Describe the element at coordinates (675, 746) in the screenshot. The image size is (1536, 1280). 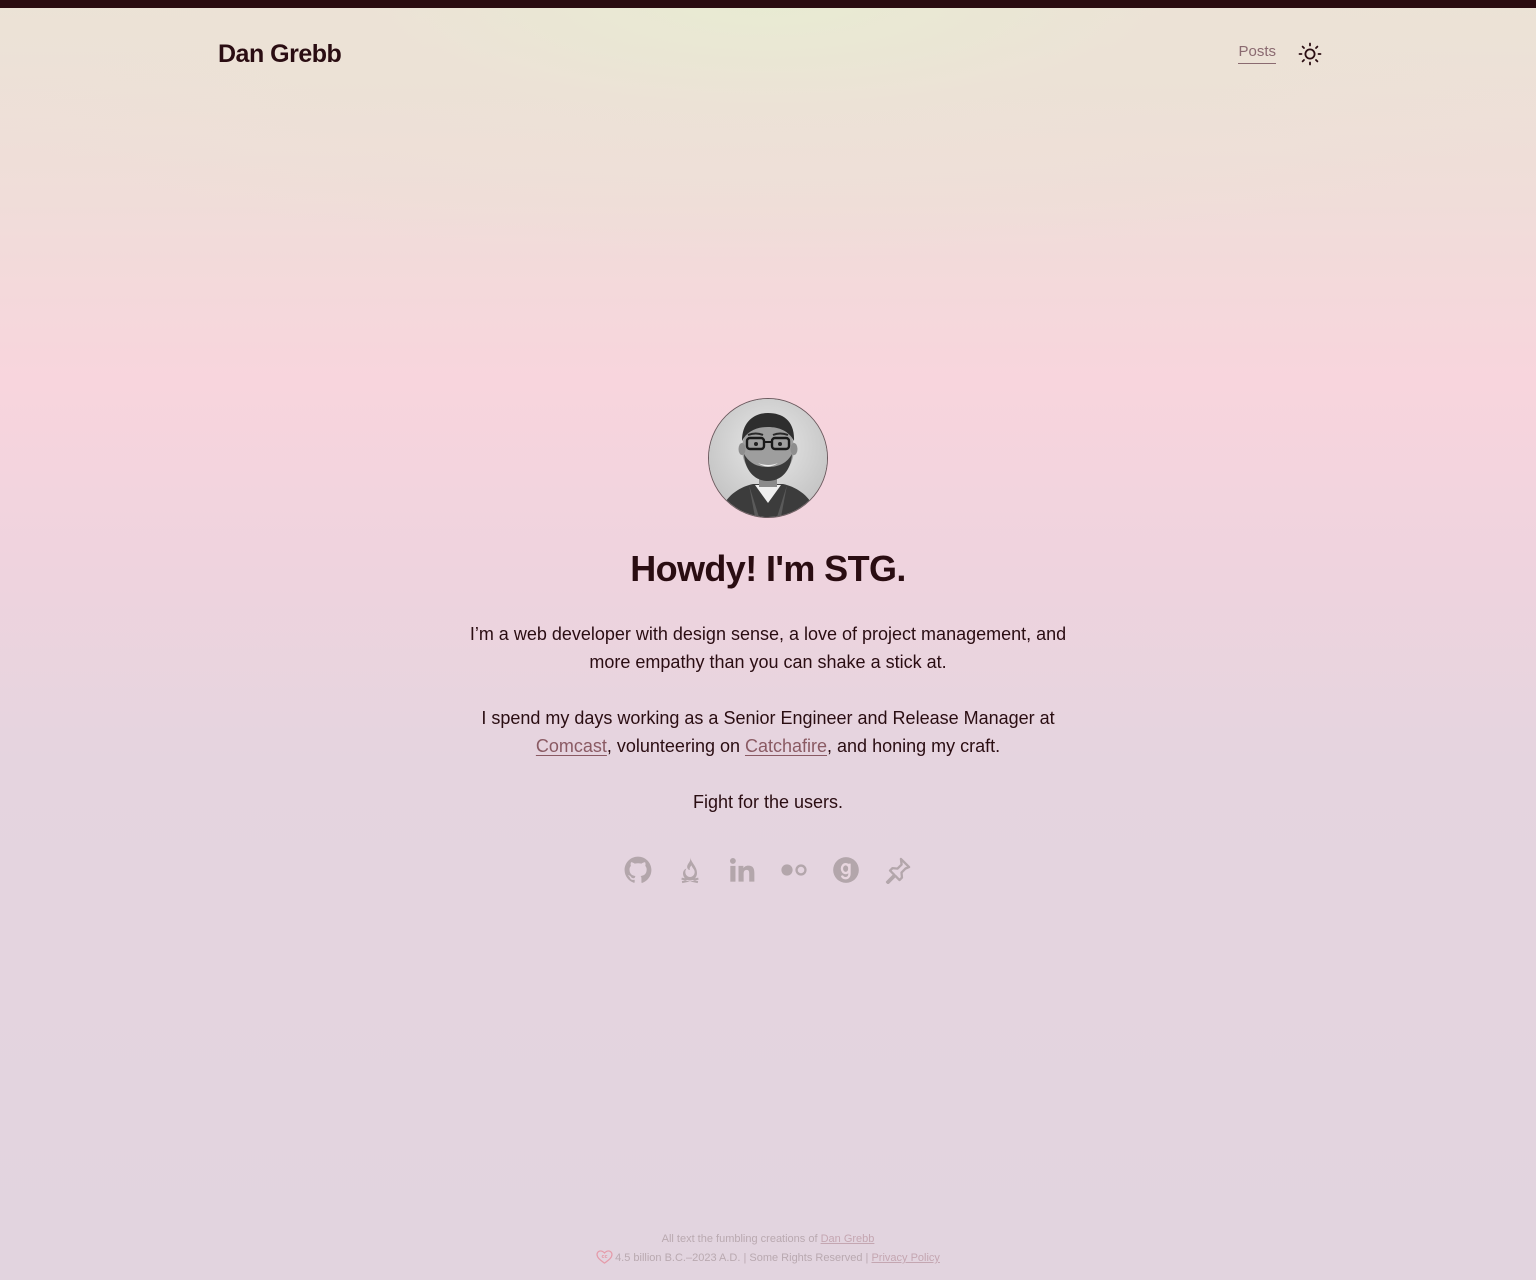
I see `bio-text-between: , volunteering on` at that location.